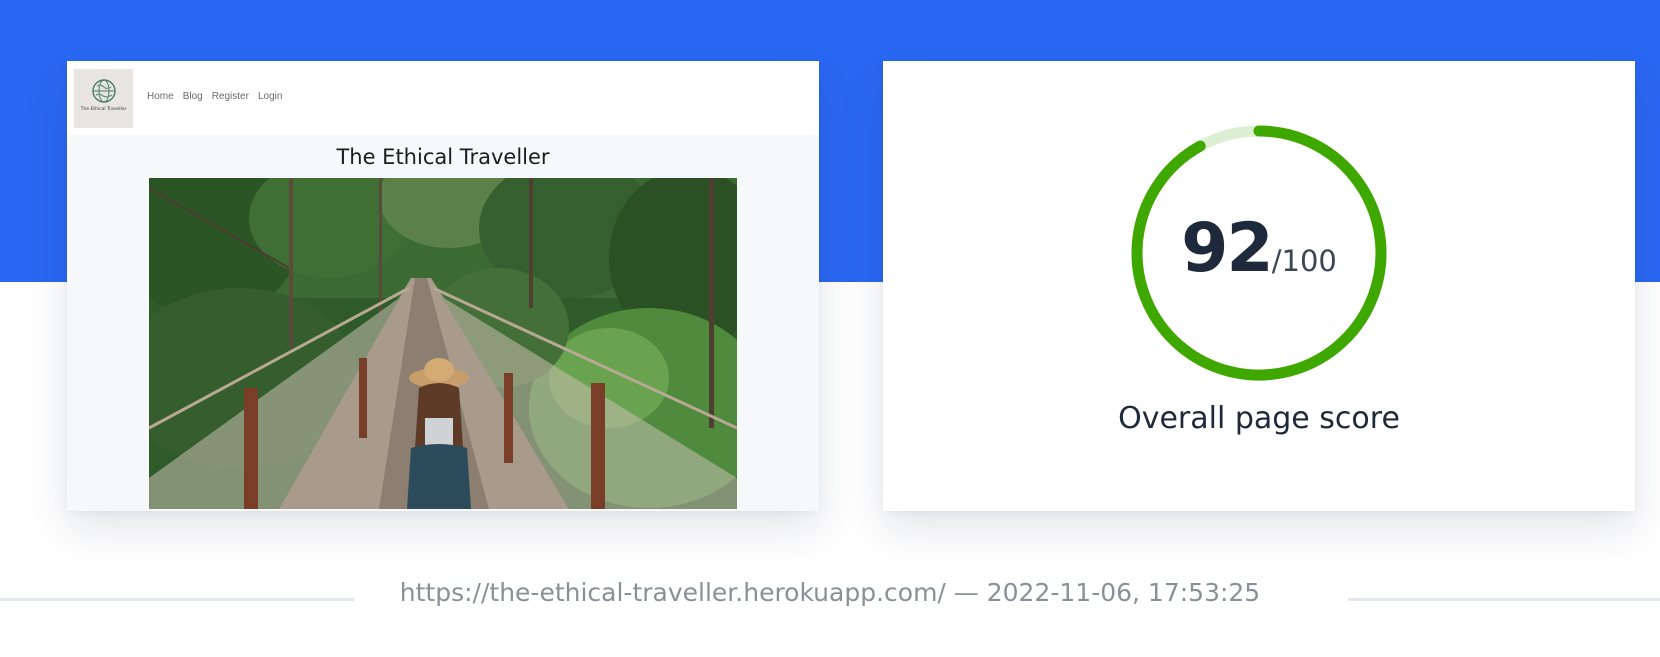 This screenshot has height=657, width=1660. What do you see at coordinates (230, 96) in the screenshot?
I see `site-nav-register: Register` at bounding box center [230, 96].